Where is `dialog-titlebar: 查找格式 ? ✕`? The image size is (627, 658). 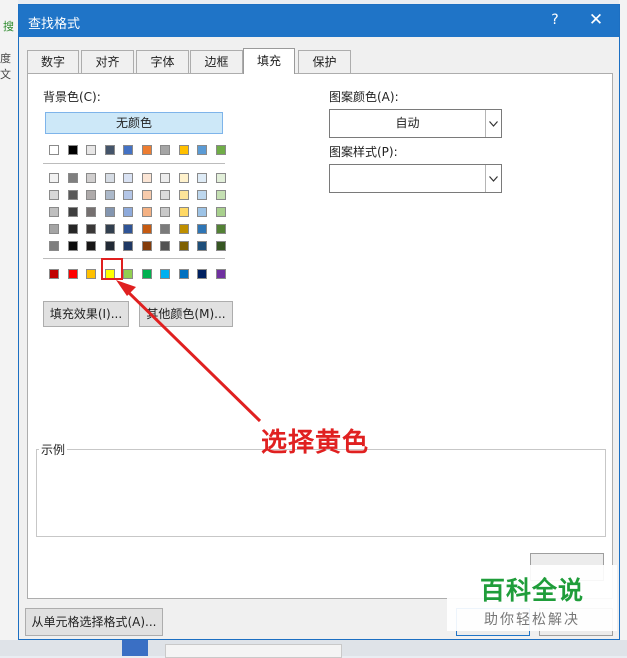 dialog-titlebar: 查找格式 ? ✕ is located at coordinates (319, 21).